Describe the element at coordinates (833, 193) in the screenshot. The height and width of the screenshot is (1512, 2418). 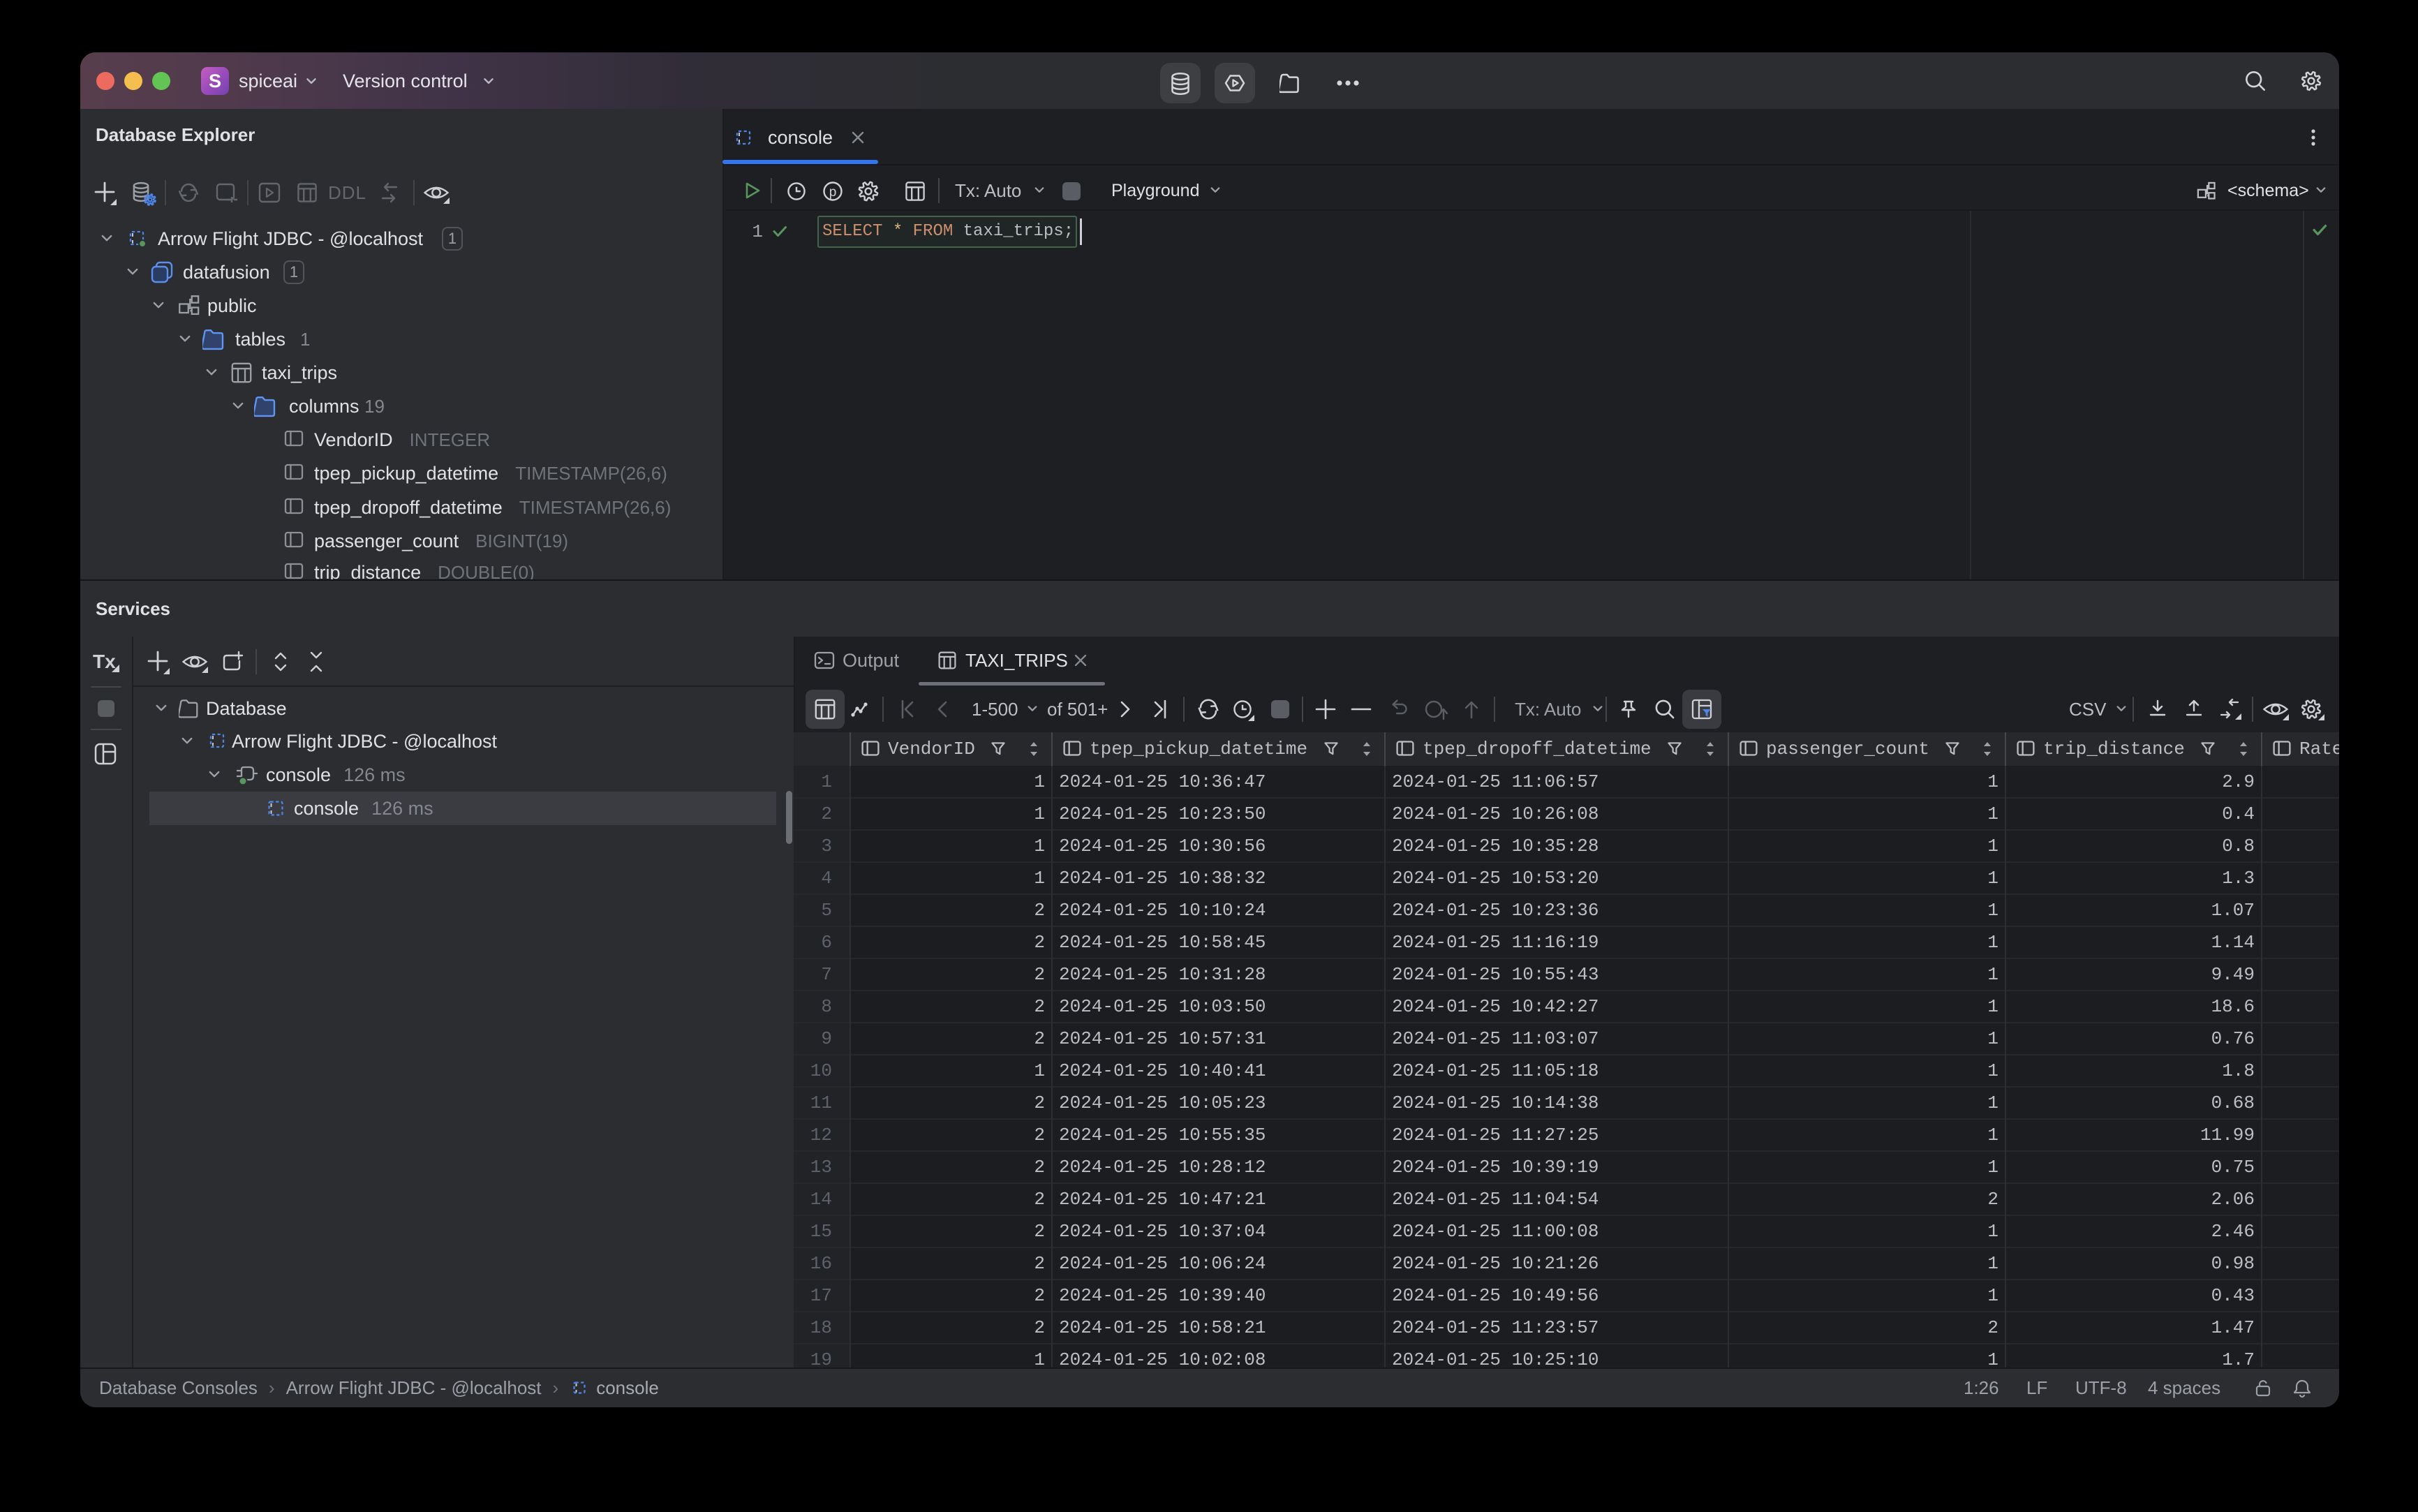
I see `svg-text: p` at that location.